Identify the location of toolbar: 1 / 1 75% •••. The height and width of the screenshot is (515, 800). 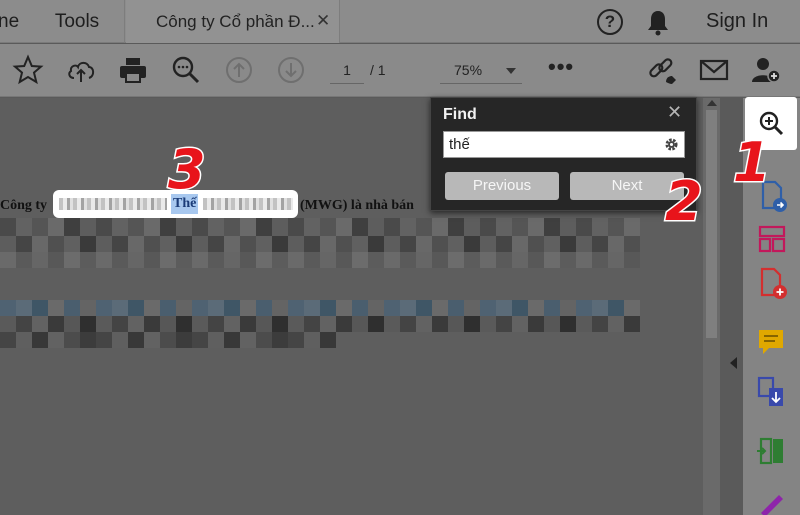
(400, 70).